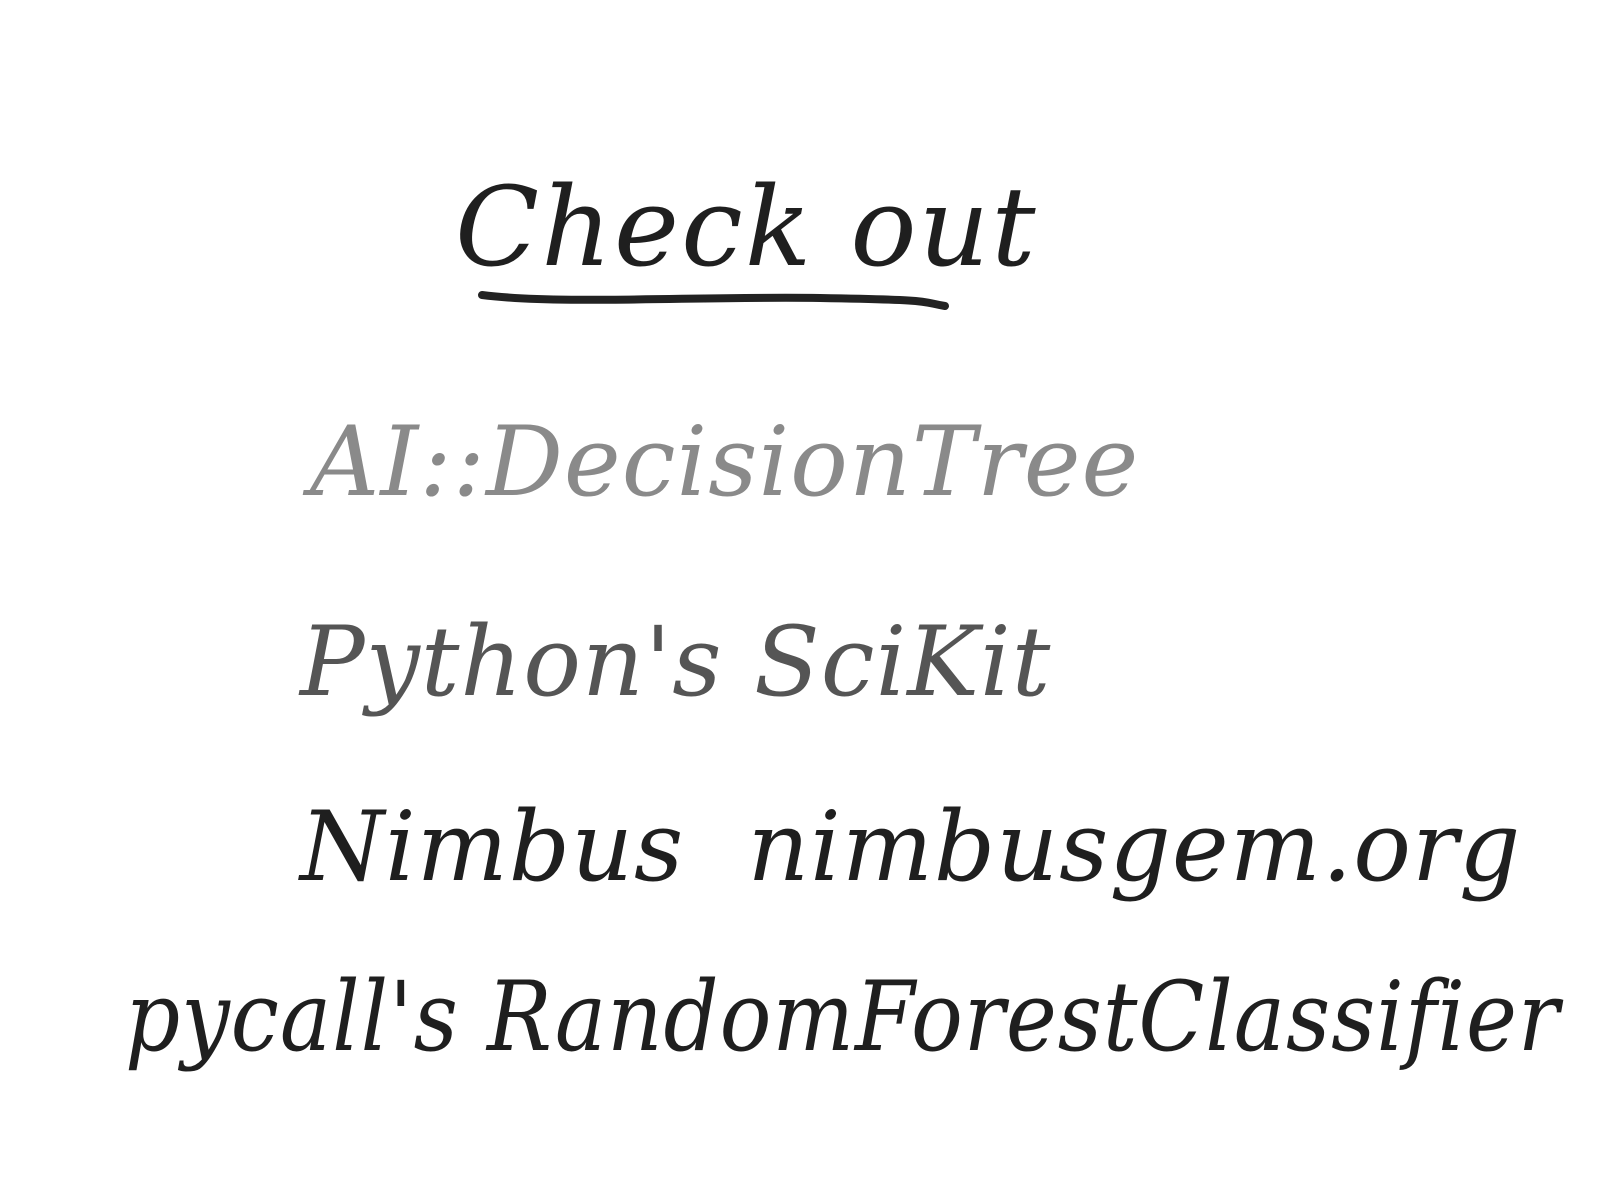 This screenshot has height=1200, width=1600. I want to click on note-line-1: AI::DecisionTree, so click(720, 462).